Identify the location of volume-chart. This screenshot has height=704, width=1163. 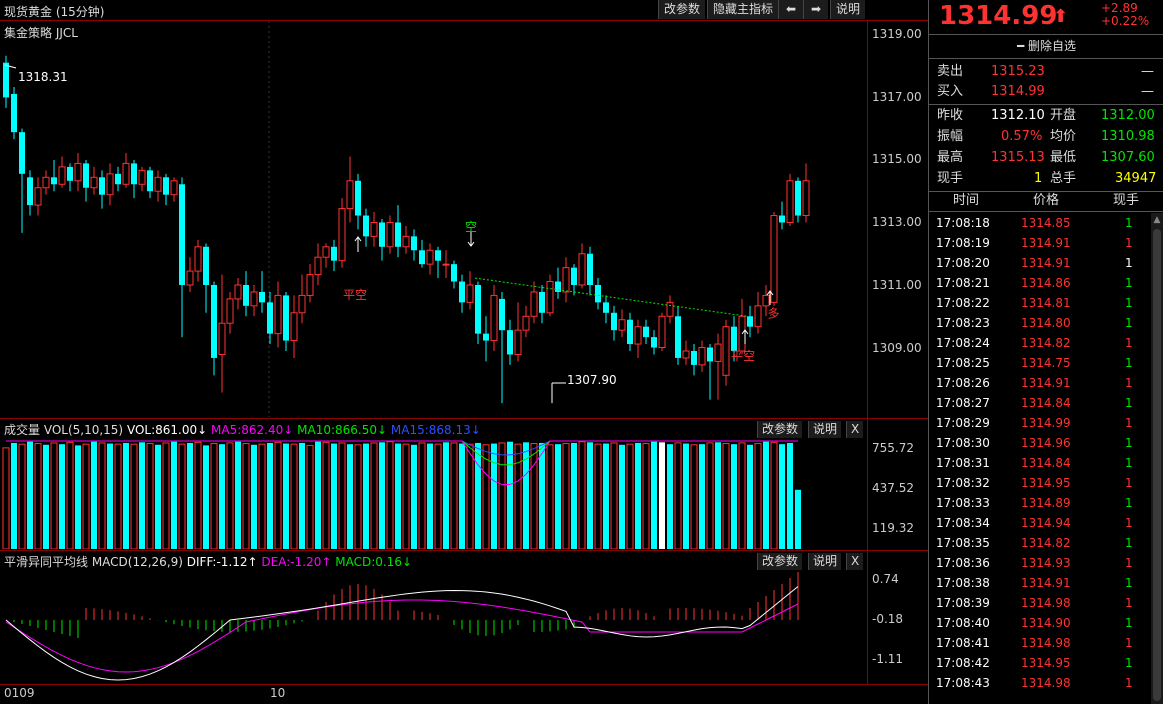
(433, 493).